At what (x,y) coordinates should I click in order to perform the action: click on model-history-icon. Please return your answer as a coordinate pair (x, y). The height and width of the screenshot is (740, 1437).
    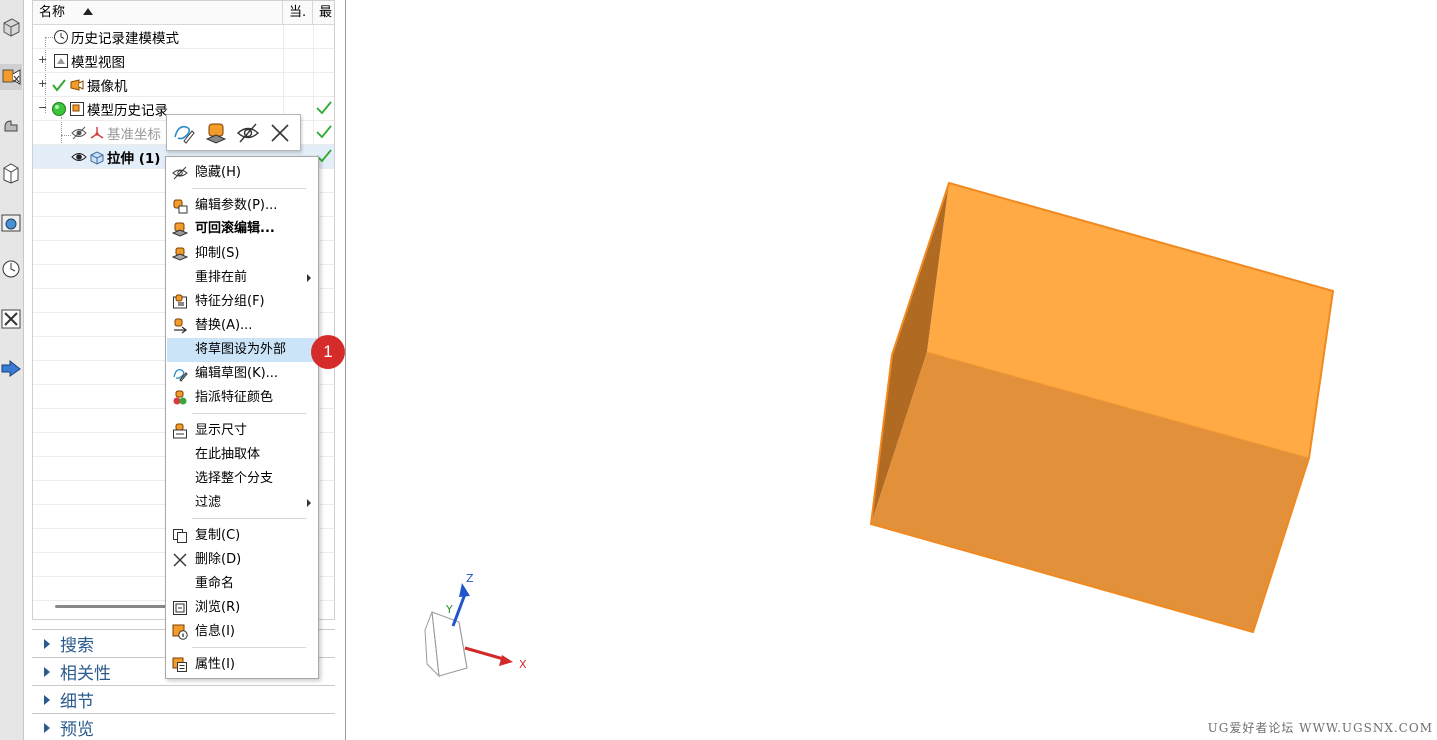
    Looking at the image, I should click on (77, 109).